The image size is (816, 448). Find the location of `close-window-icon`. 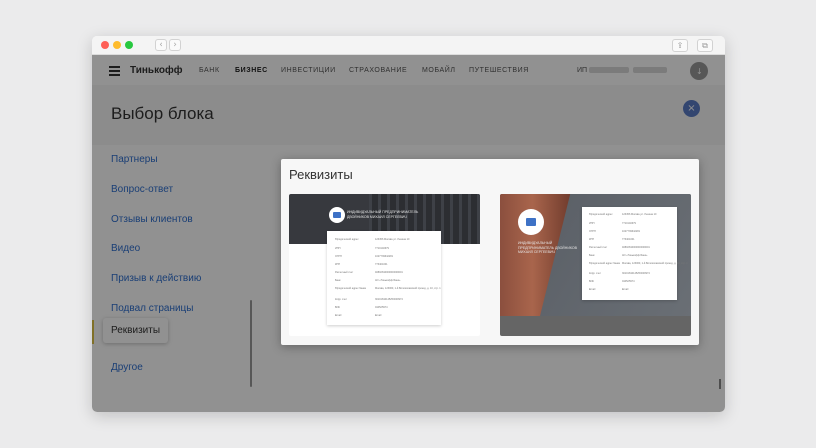

close-window-icon is located at coordinates (105, 45).